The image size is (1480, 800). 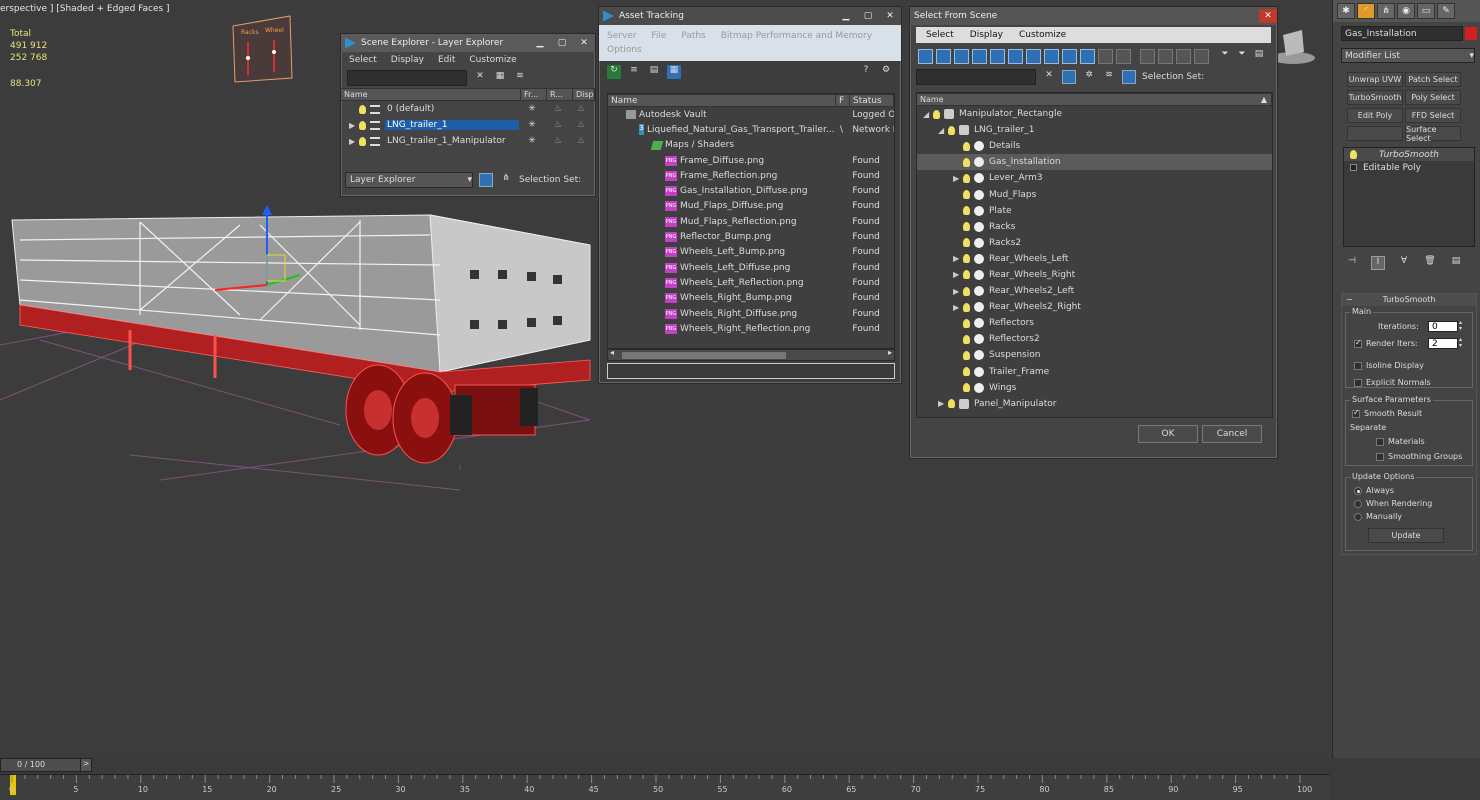 I want to click on refresh-icon: ↻, so click(x=614, y=72).